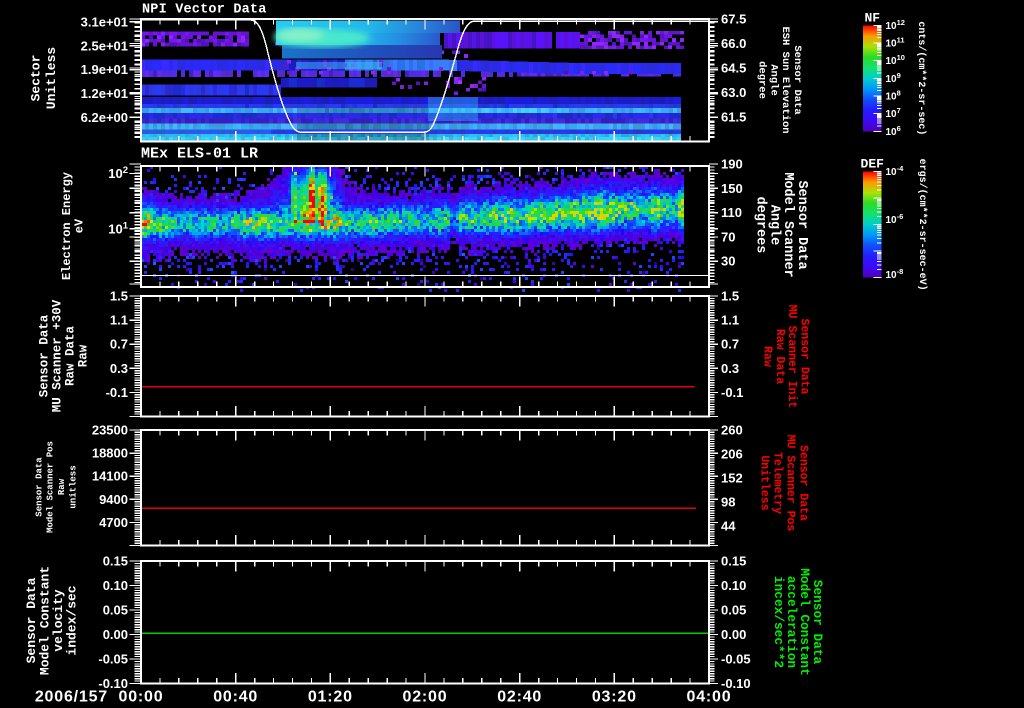 This screenshot has height=708, width=1024. I want to click on svg-text: 70, so click(728, 236).